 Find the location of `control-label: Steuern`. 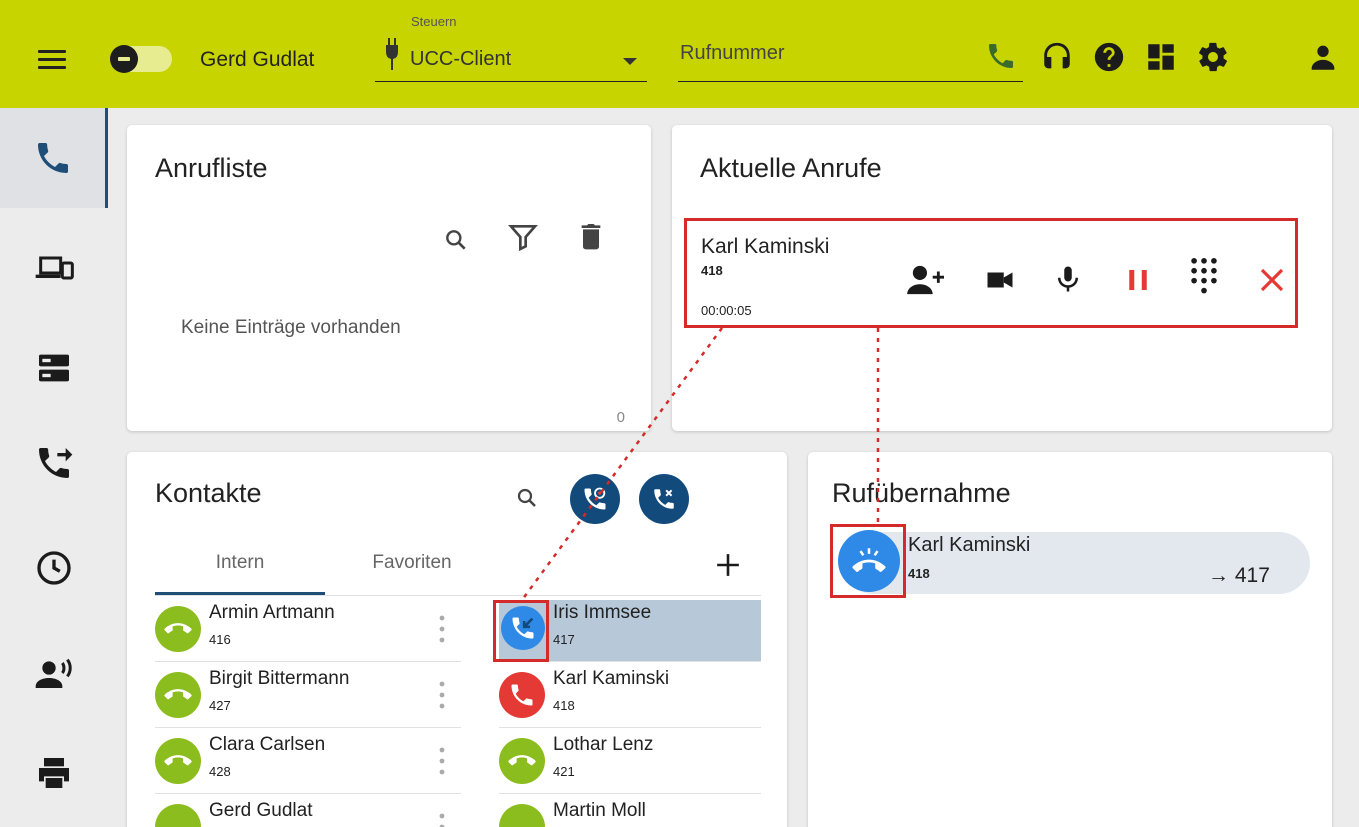

control-label: Steuern is located at coordinates (434, 21).